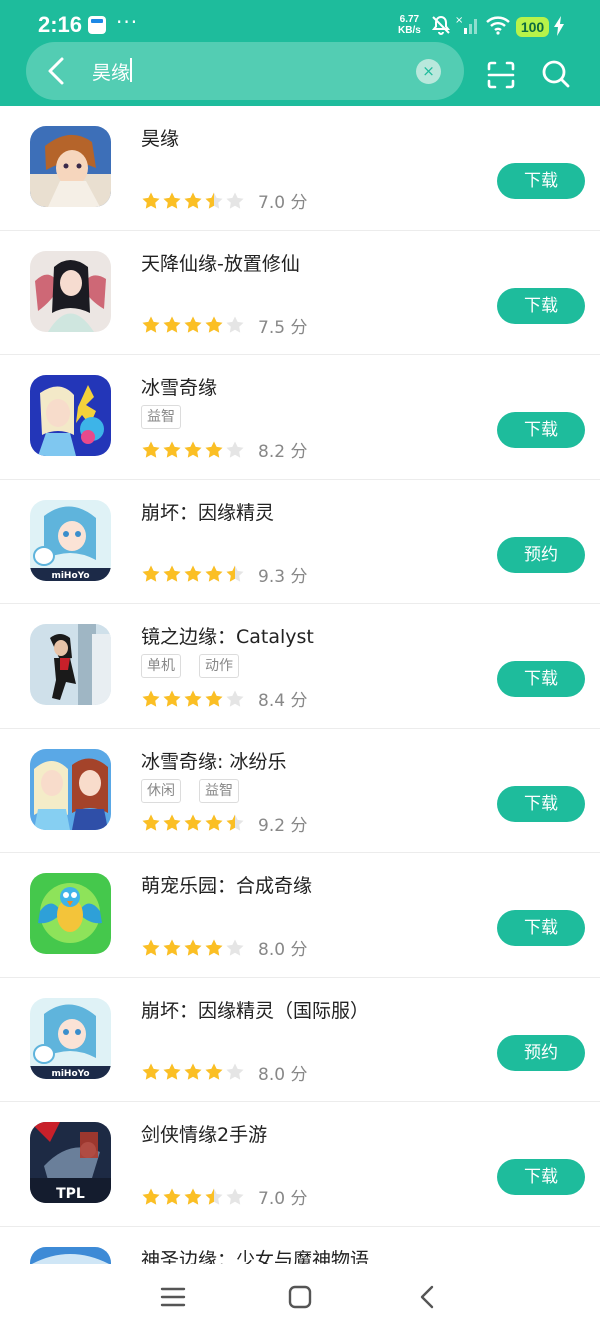  What do you see at coordinates (300, 293) in the screenshot?
I see `list-item: 天降仙缘-放置修仙 7.5 分 下载` at bounding box center [300, 293].